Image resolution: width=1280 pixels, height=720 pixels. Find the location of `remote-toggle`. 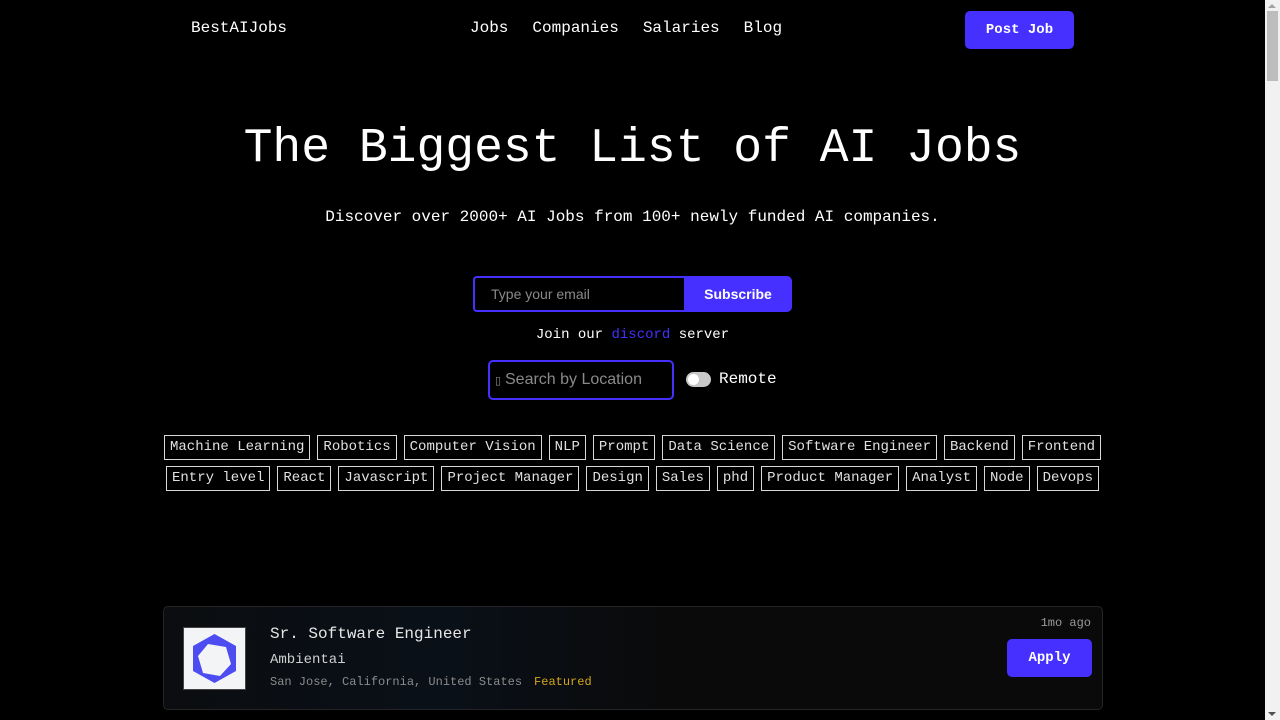

remote-toggle is located at coordinates (698, 379).